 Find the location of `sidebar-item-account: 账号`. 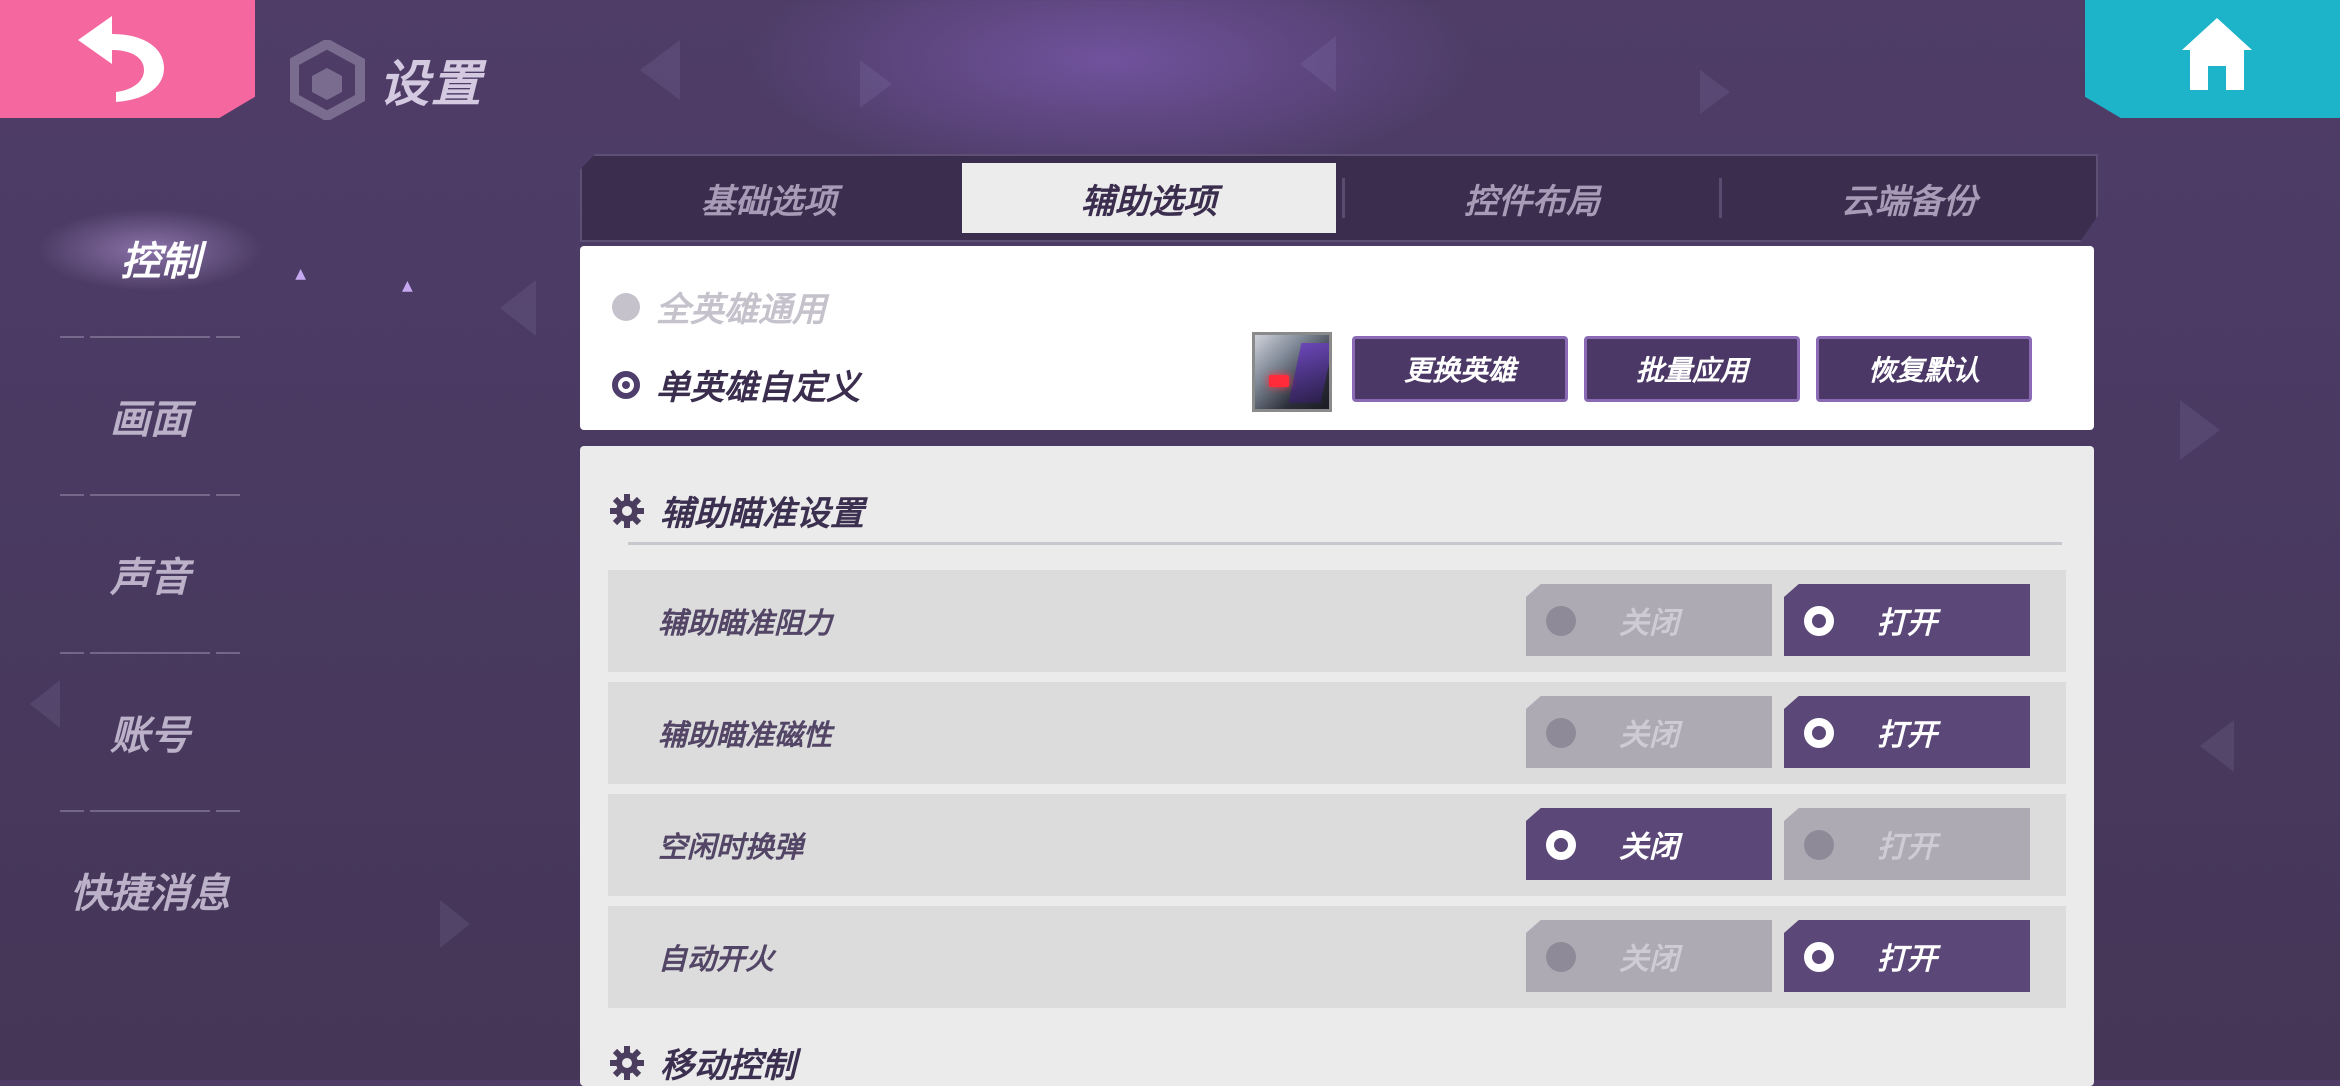

sidebar-item-account: 账号 is located at coordinates (150, 732).